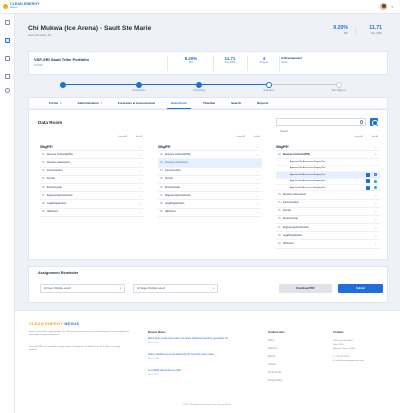  I want to click on projects-icon, so click(7, 40).